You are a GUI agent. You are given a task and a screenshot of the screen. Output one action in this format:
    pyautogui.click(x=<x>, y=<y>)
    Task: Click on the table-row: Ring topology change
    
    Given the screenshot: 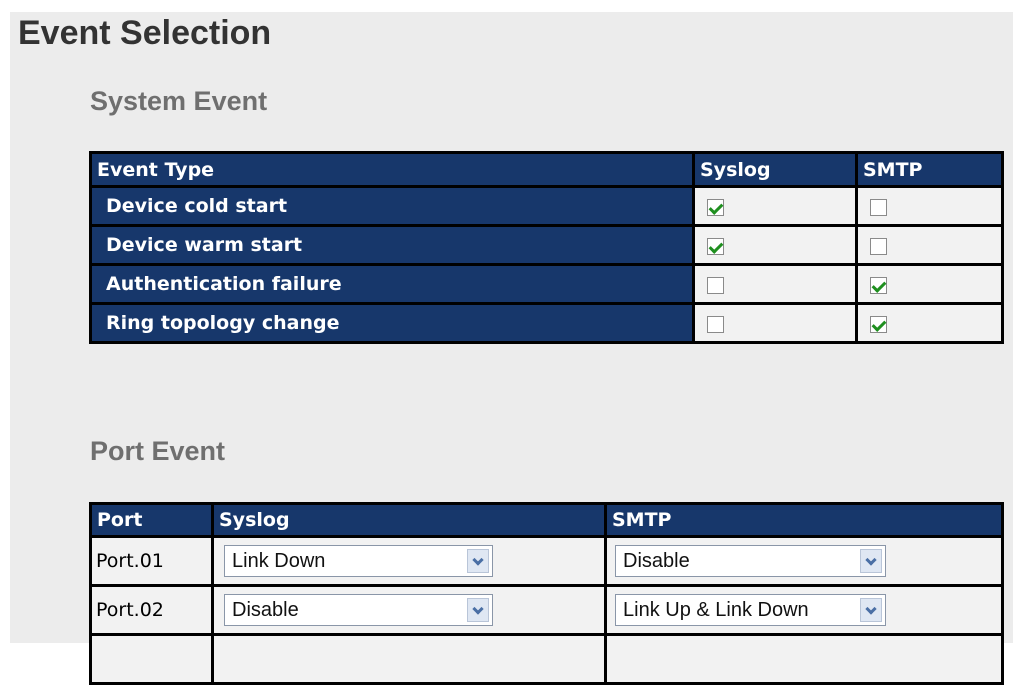 What is the action you would take?
    pyautogui.click(x=546, y=323)
    